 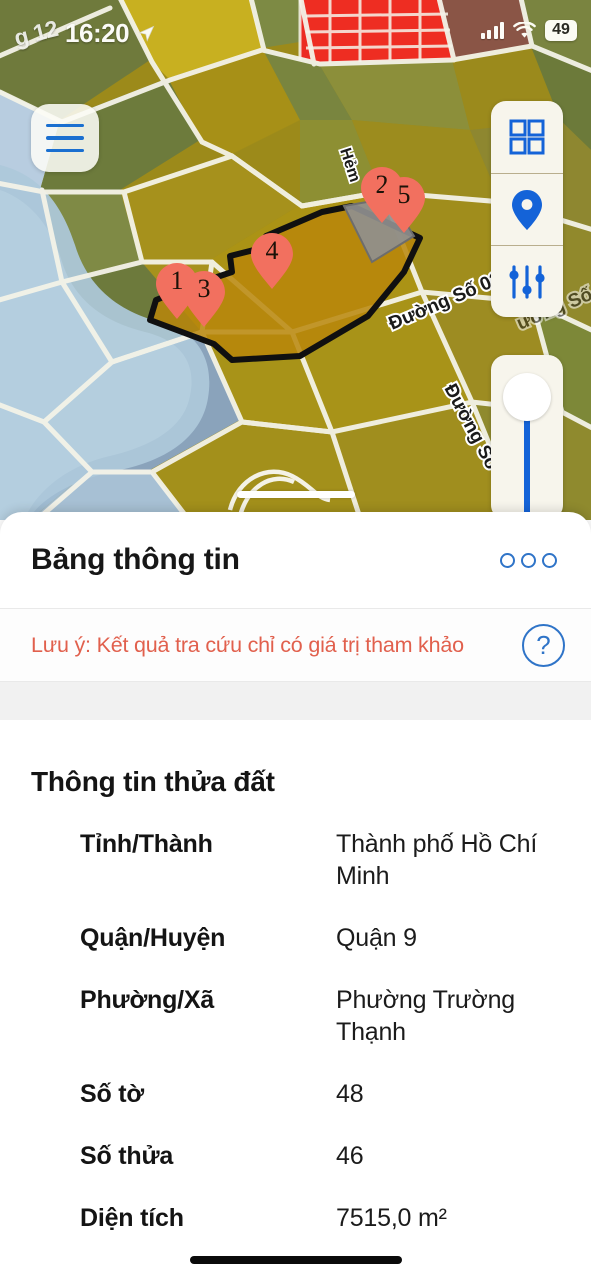 I want to click on home-indicator, so click(x=295, y=1260).